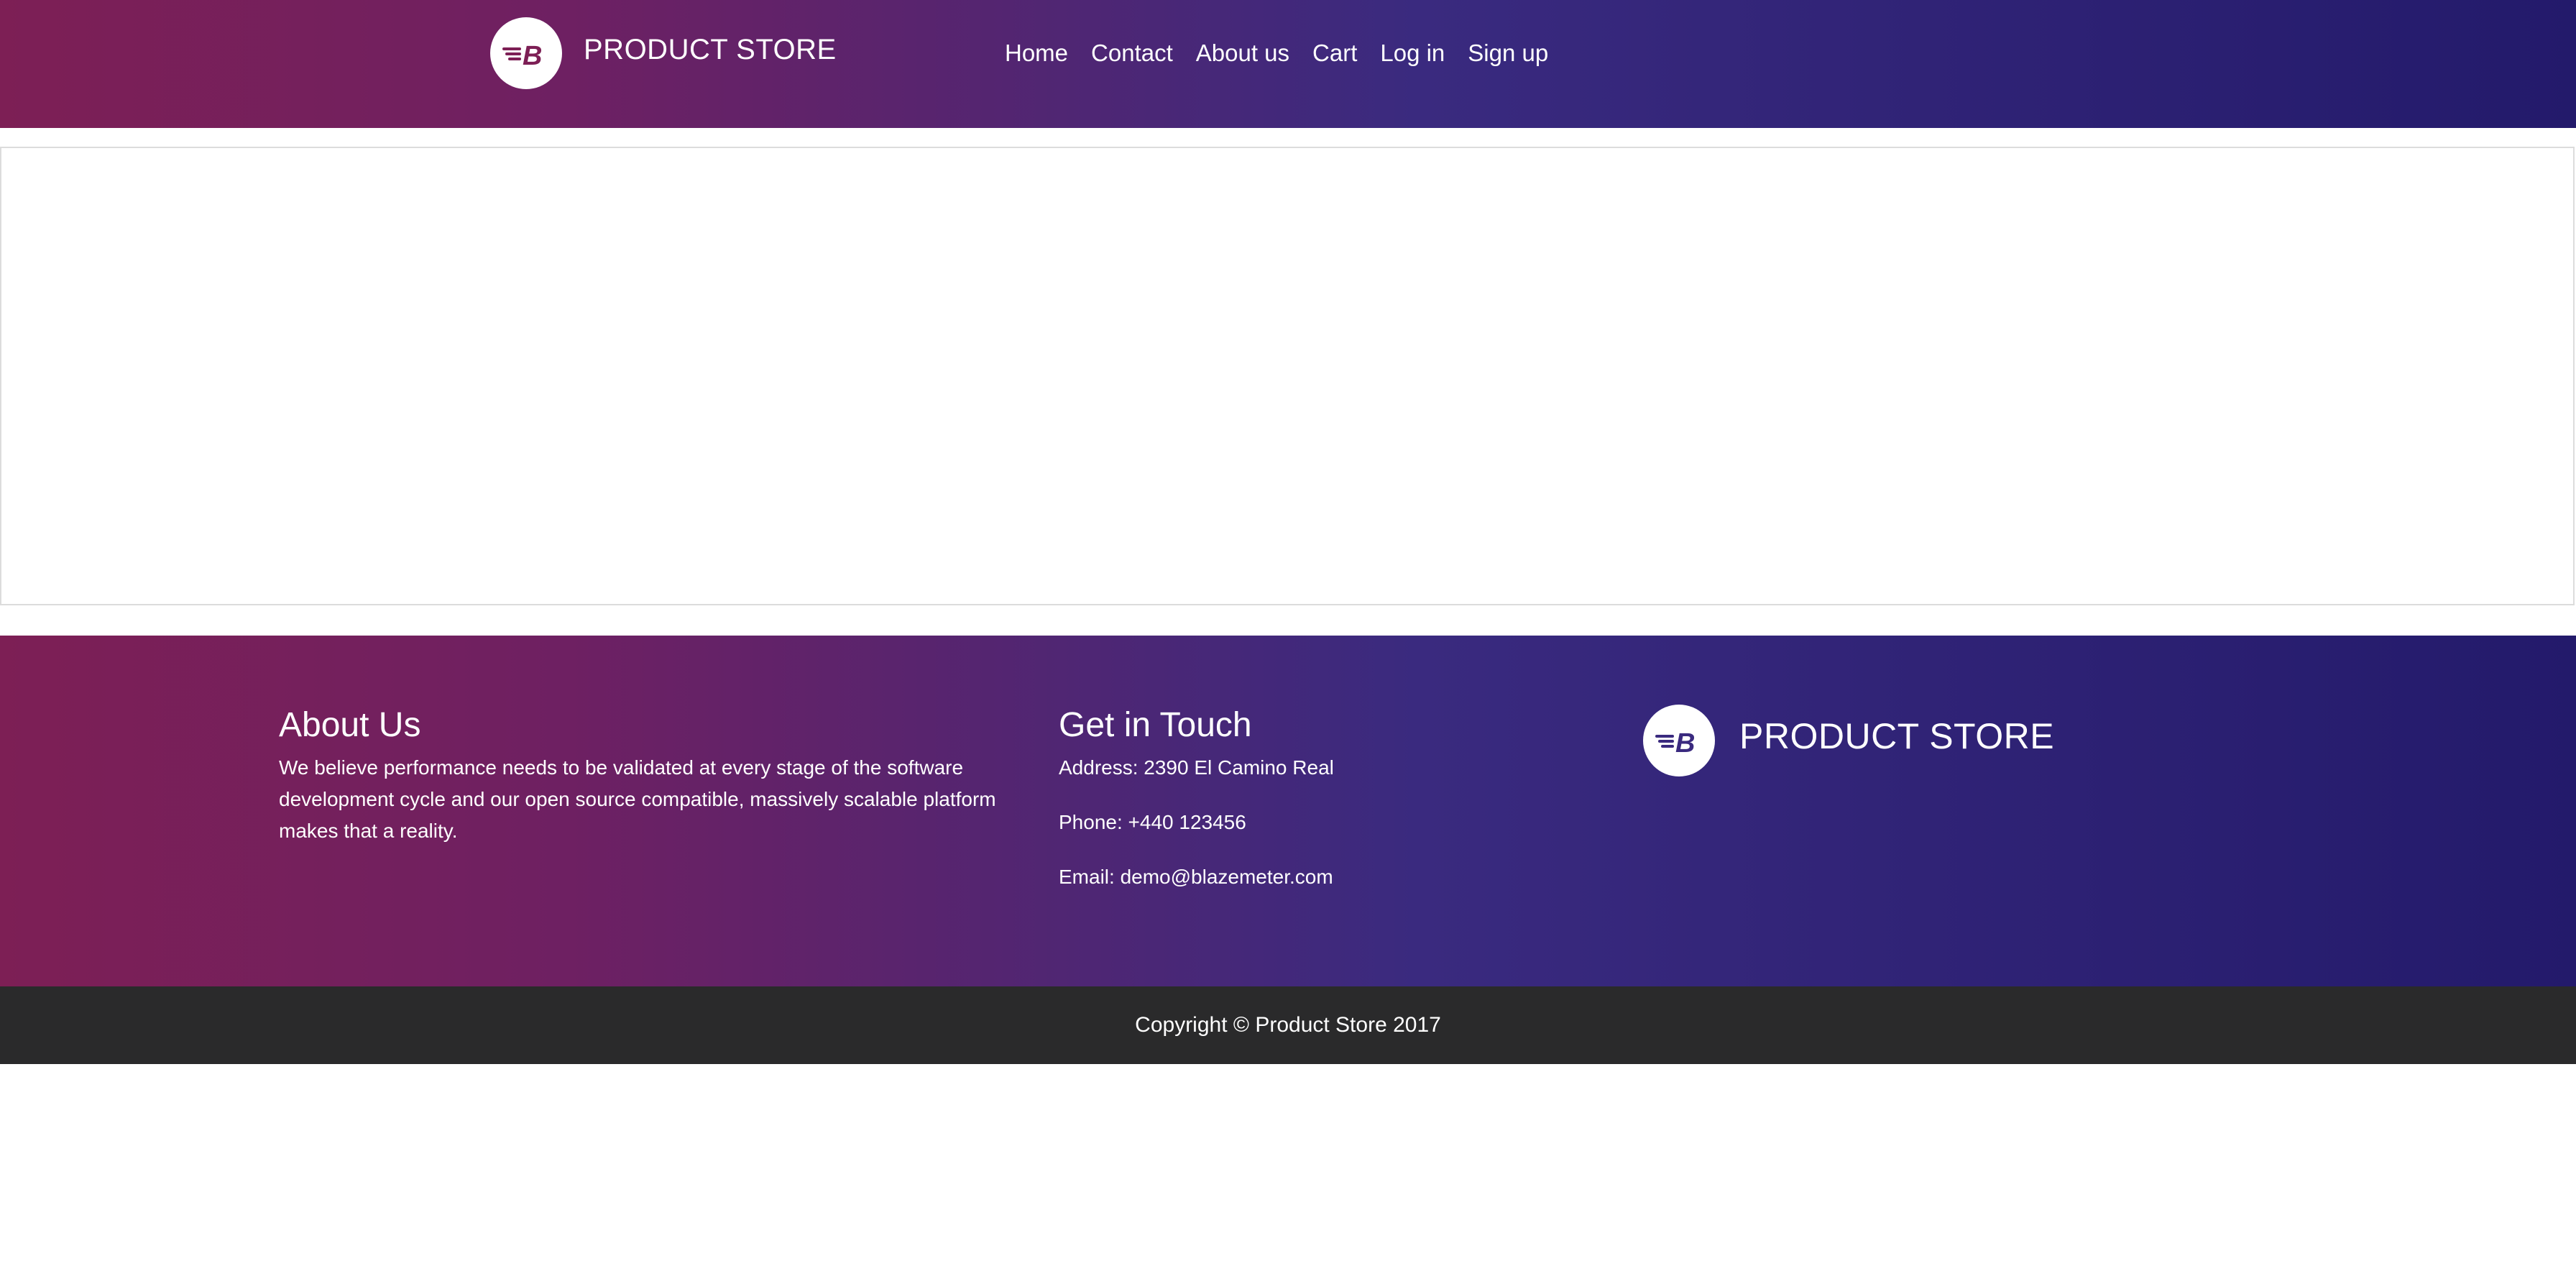 This screenshot has height=1274, width=2576. What do you see at coordinates (1132, 53) in the screenshot?
I see `nav-contact: Contact` at bounding box center [1132, 53].